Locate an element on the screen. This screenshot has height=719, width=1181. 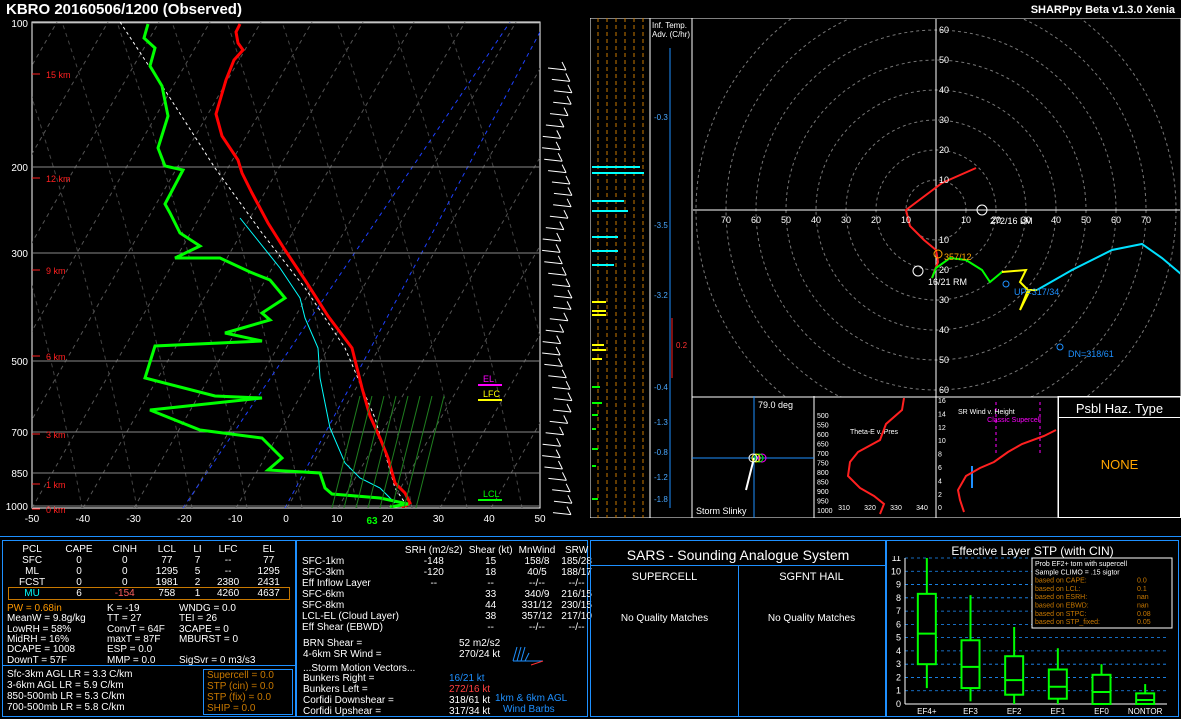
slinky-label: Storm Slinky is located at coordinates (721, 511).